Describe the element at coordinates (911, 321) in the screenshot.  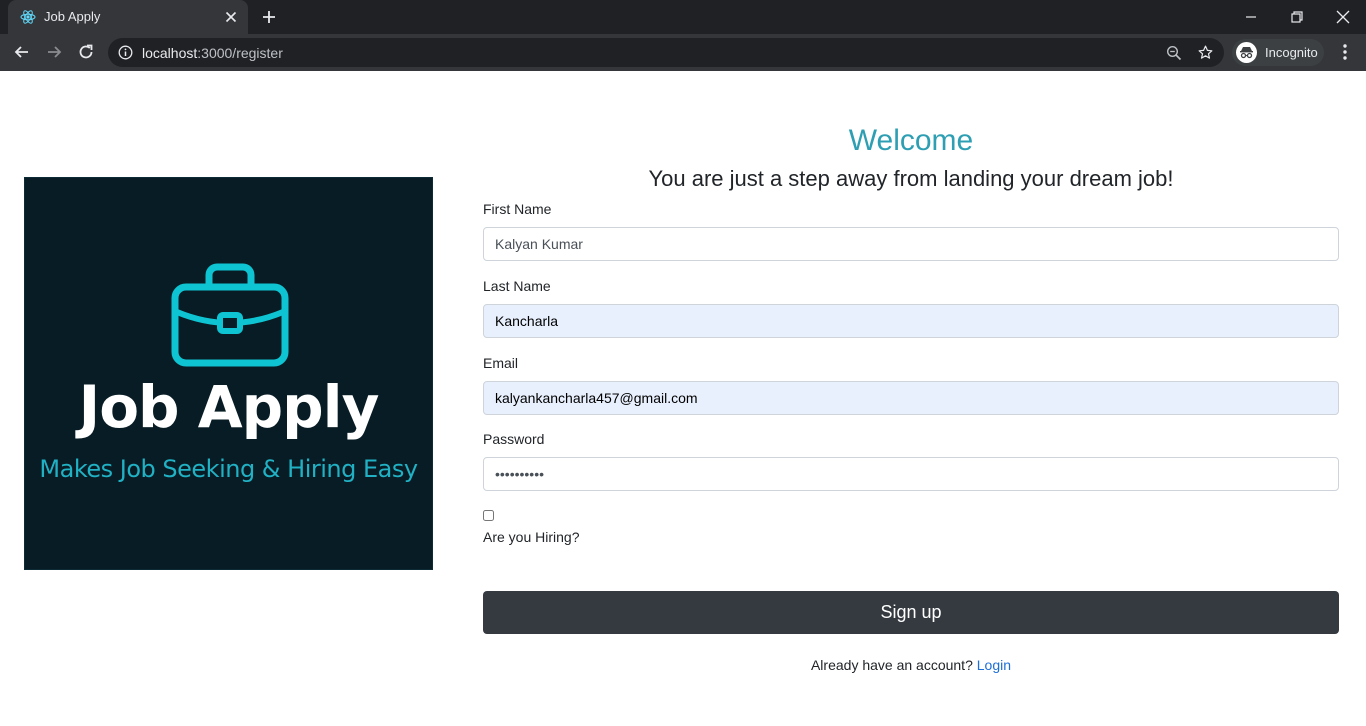
I see `last-name-field` at that location.